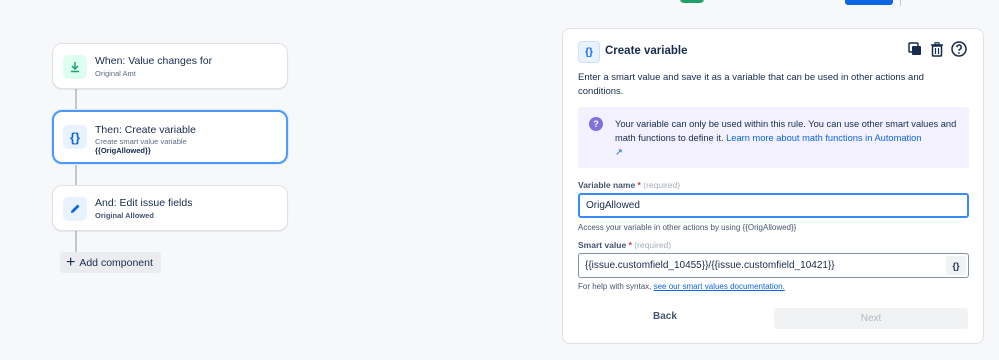 The width and height of the screenshot is (999, 360). Describe the element at coordinates (692, 1) in the screenshot. I see `top-status-indicator` at that location.